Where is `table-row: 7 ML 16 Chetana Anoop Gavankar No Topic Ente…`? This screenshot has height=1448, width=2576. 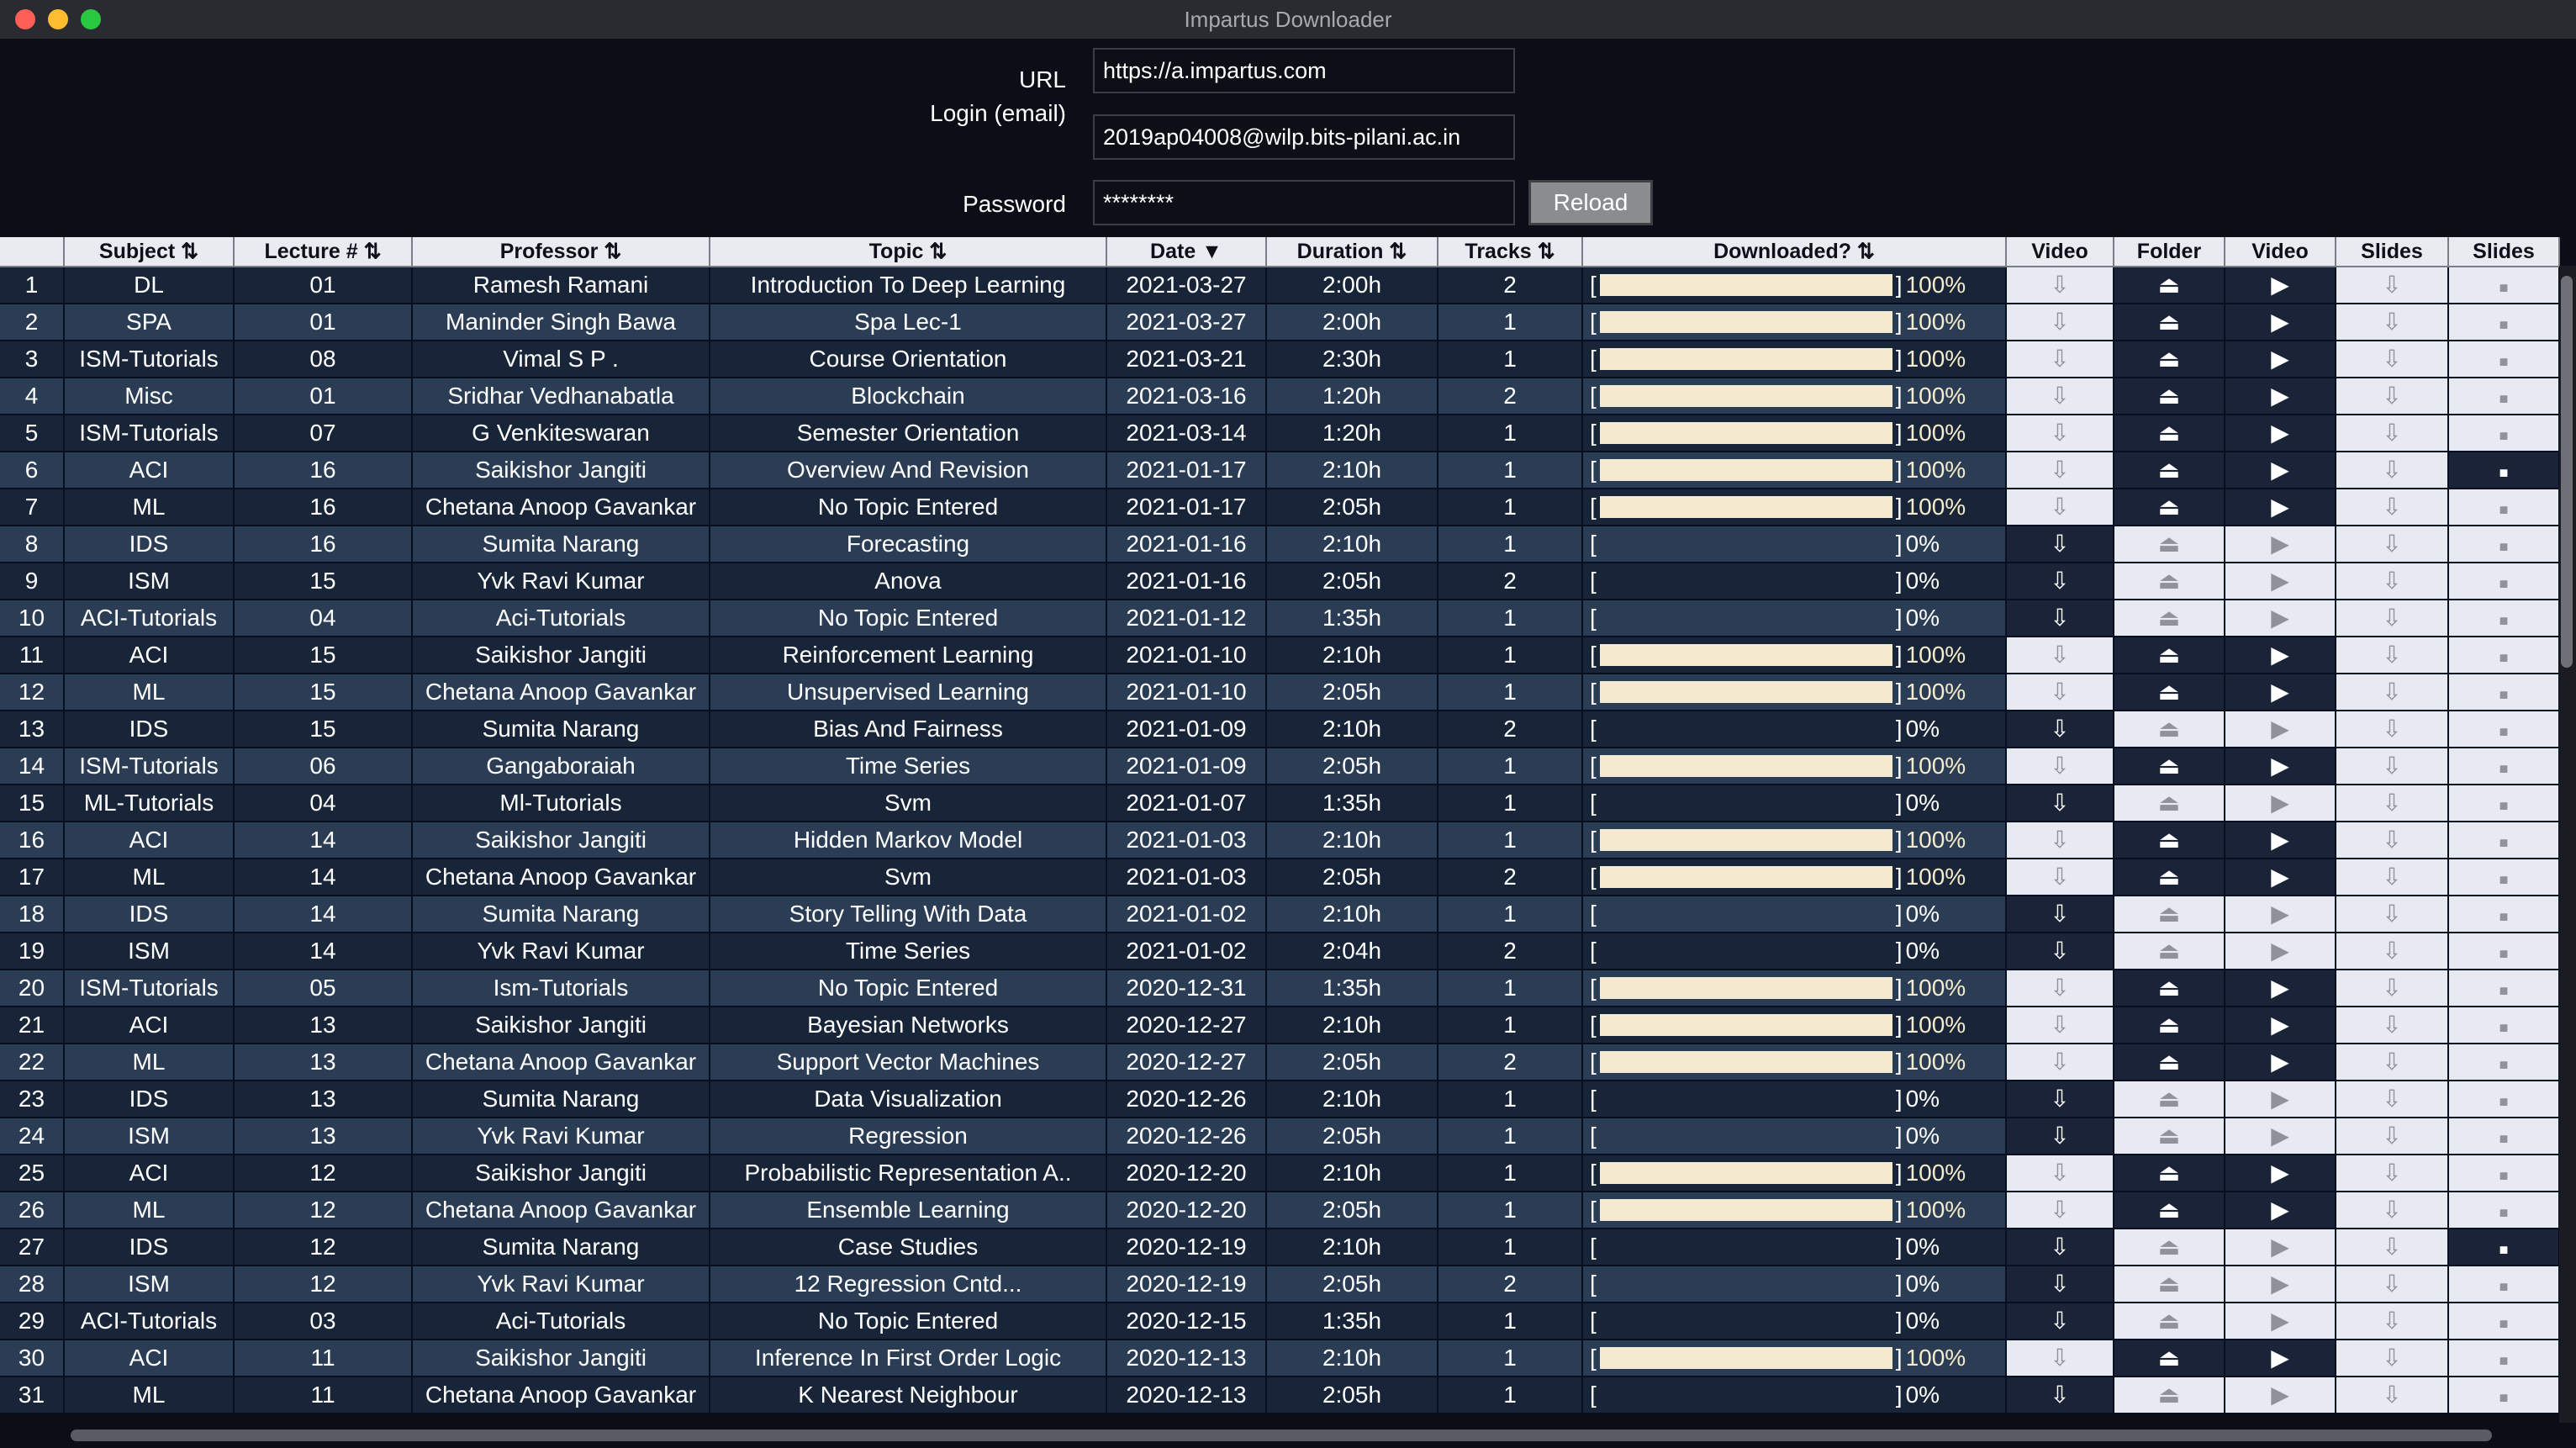 table-row: 7 ML 16 Chetana Anoop Gavankar No Topic Ente… is located at coordinates (1280, 507).